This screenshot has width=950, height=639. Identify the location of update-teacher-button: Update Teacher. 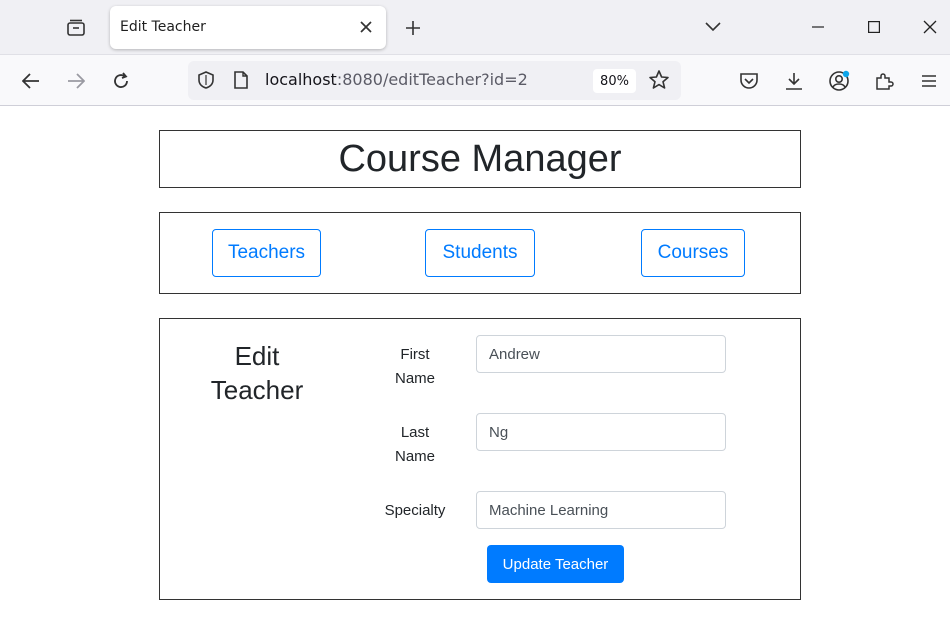
(555, 564).